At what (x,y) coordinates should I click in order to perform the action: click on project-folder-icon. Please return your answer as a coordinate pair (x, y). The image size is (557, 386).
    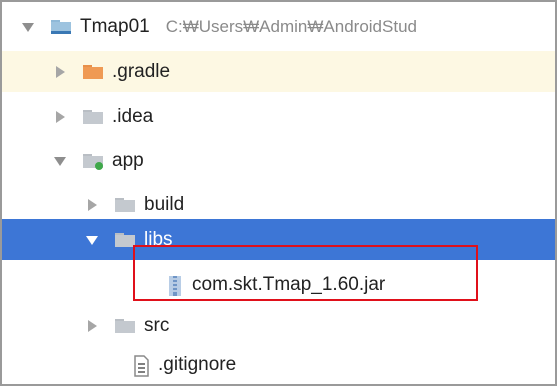
    Looking at the image, I should click on (61, 27).